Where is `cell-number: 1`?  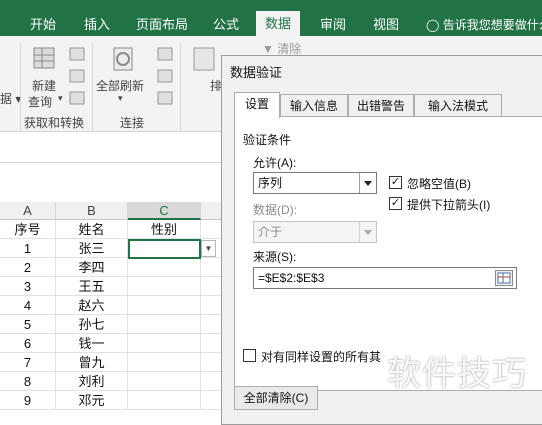
cell-number: 1 is located at coordinates (28, 248).